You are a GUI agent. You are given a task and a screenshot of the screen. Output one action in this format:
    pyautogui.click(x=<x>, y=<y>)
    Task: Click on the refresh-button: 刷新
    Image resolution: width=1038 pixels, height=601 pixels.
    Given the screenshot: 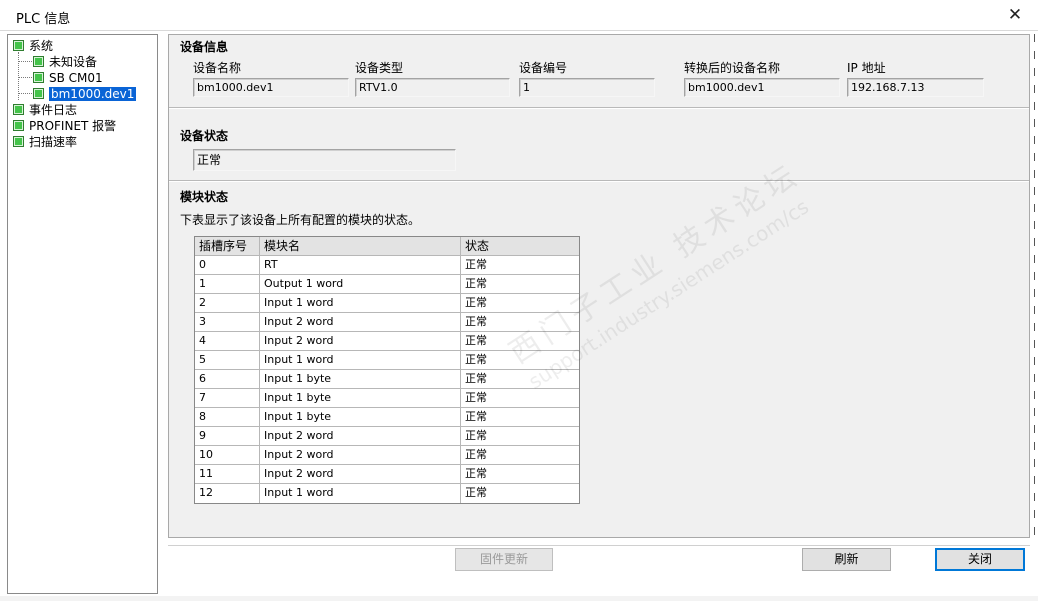 What is the action you would take?
    pyautogui.click(x=846, y=559)
    